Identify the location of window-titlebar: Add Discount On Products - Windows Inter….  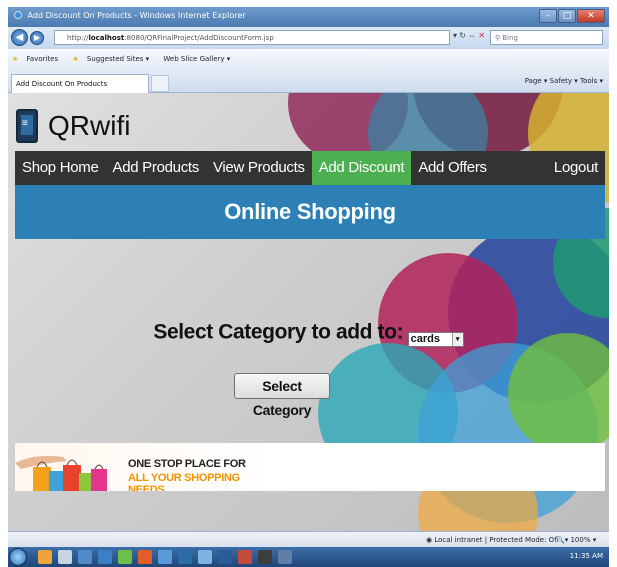
(308, 17).